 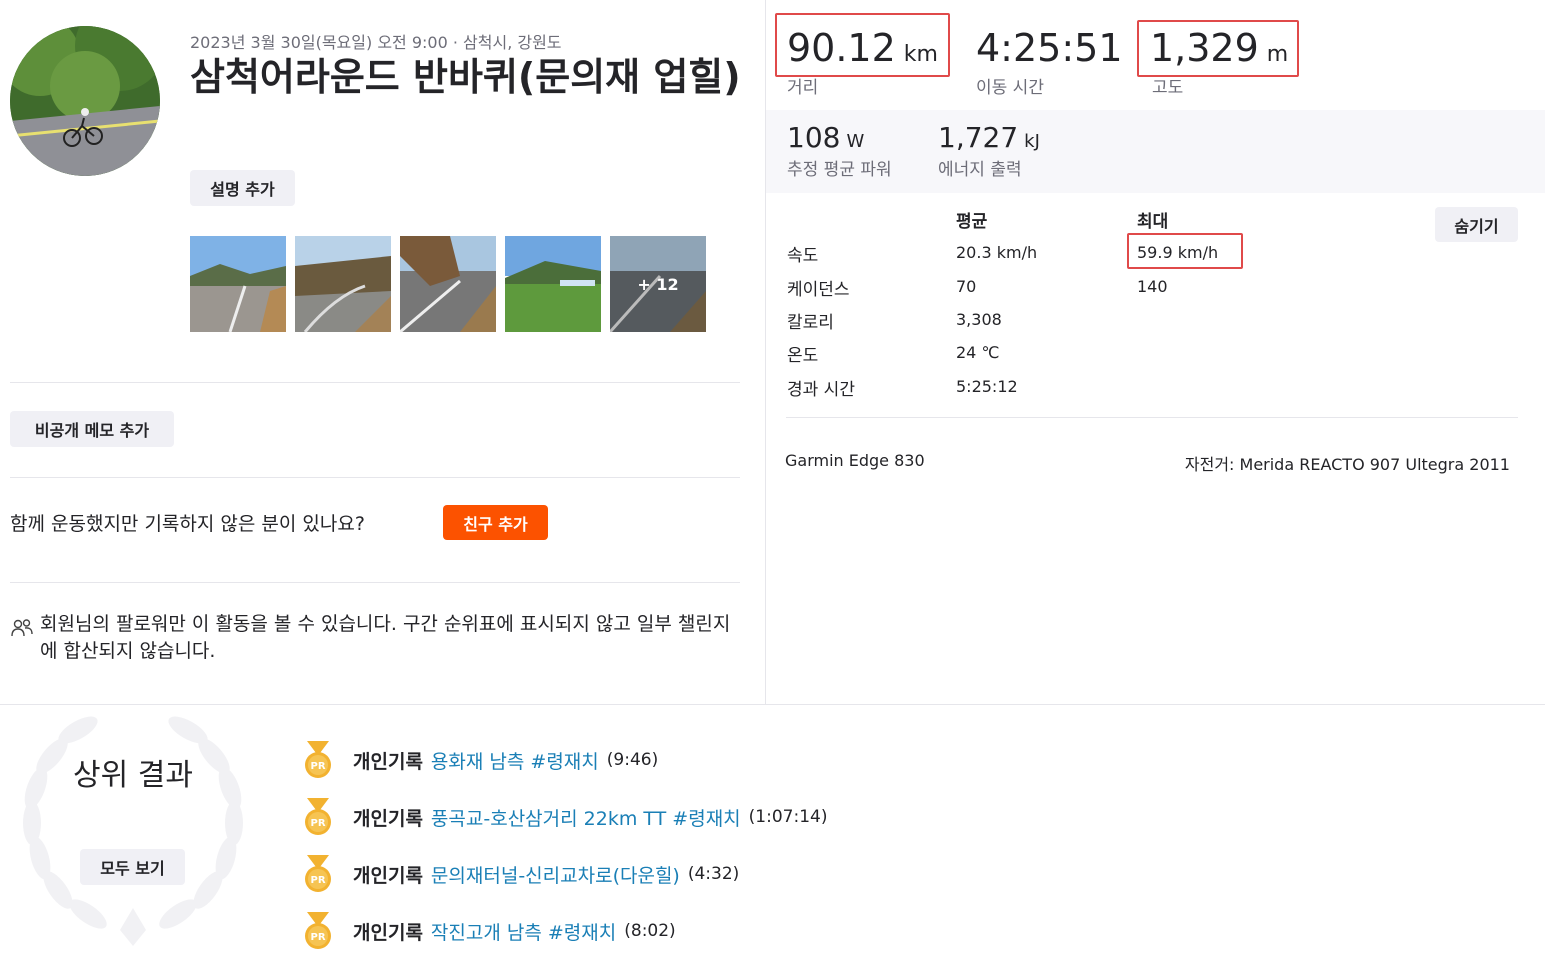 I want to click on segment-link: 문의재터널-신리교차로(다운힐), so click(x=555, y=874).